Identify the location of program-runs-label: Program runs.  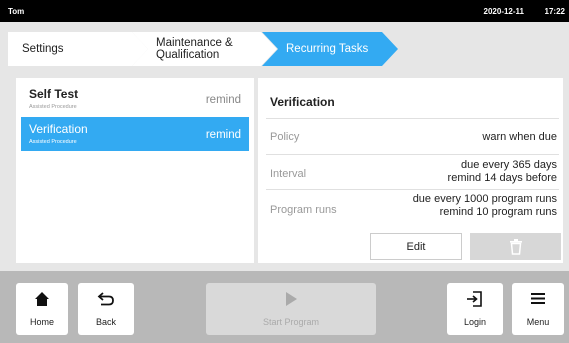
(303, 210).